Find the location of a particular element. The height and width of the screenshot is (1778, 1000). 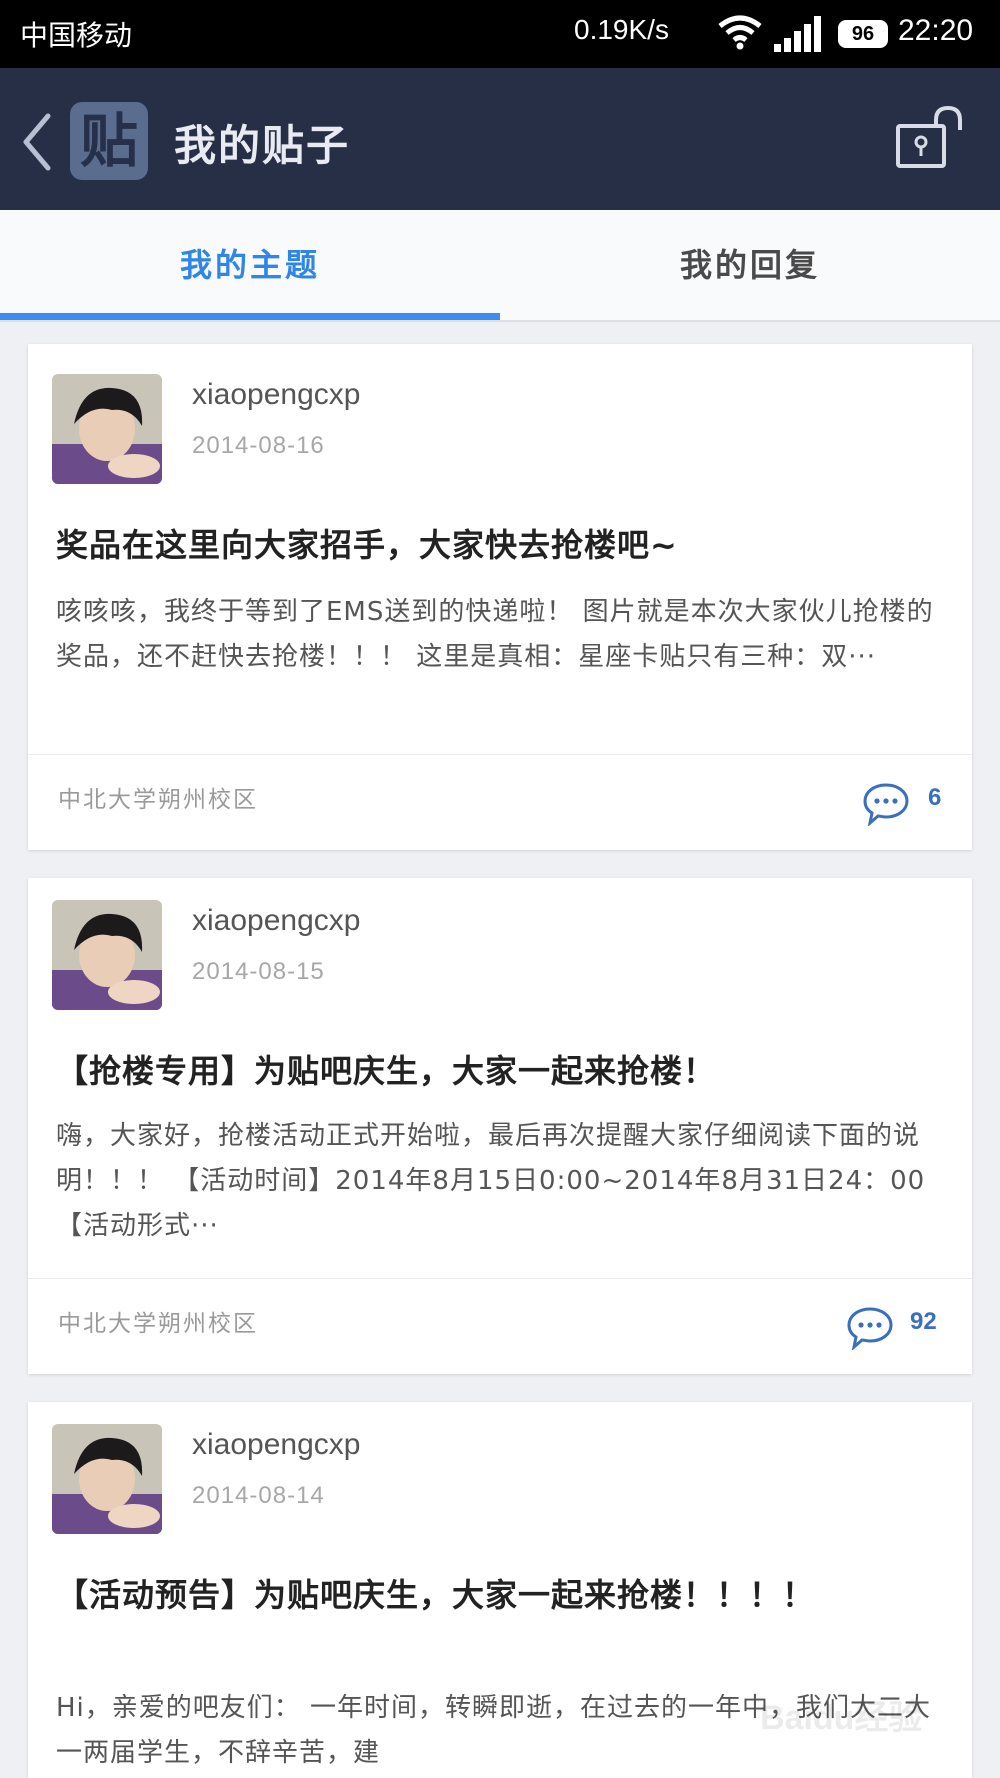

watermark: Baidu经验 is located at coordinates (841, 1718).